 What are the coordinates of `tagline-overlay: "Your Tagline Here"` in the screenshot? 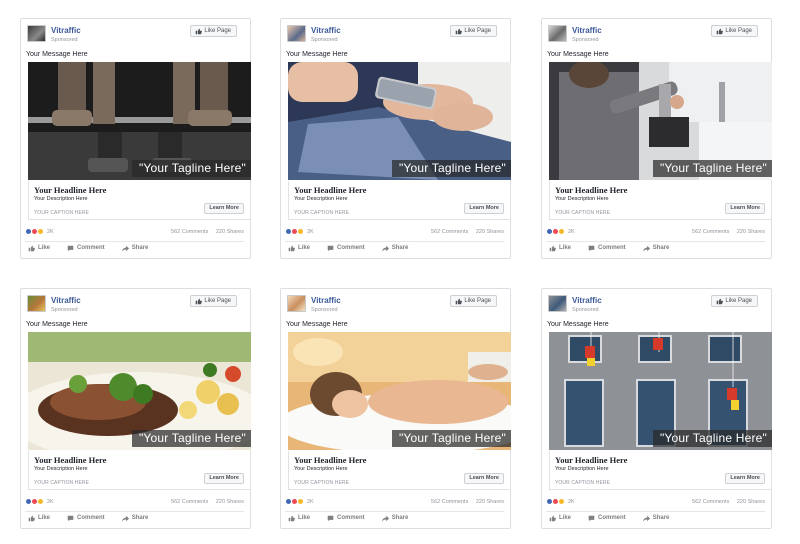 It's located at (451, 438).